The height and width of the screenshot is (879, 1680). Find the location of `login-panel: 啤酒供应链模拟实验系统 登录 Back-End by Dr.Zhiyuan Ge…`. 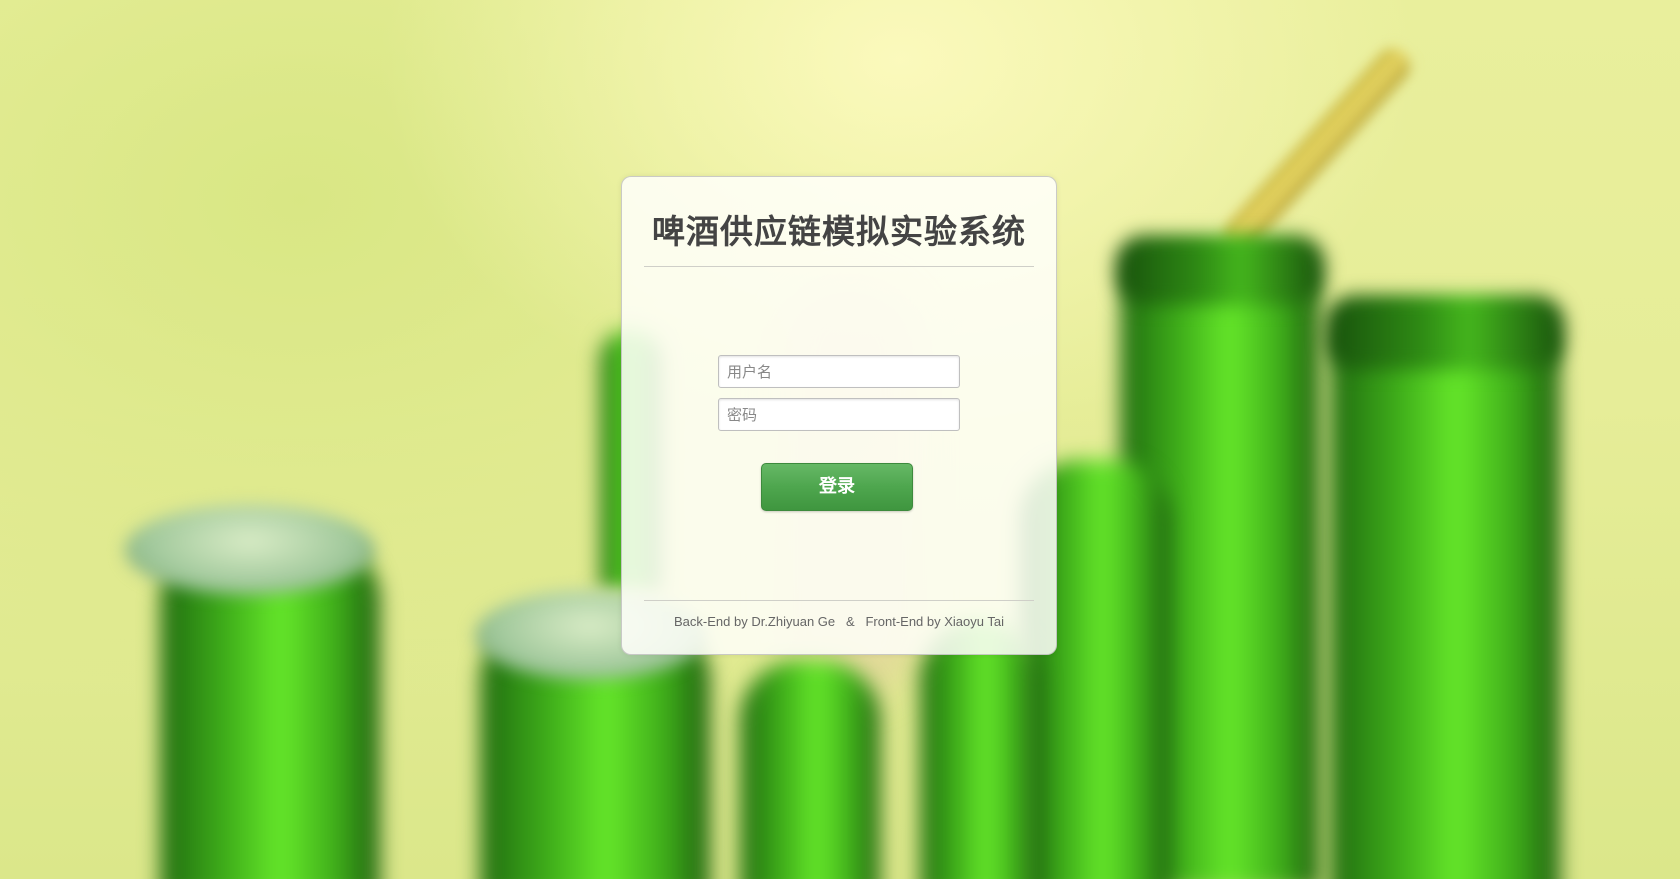

login-panel: 啤酒供应链模拟实验系统 登录 Back-End by Dr.Zhiyuan Ge… is located at coordinates (839, 415).